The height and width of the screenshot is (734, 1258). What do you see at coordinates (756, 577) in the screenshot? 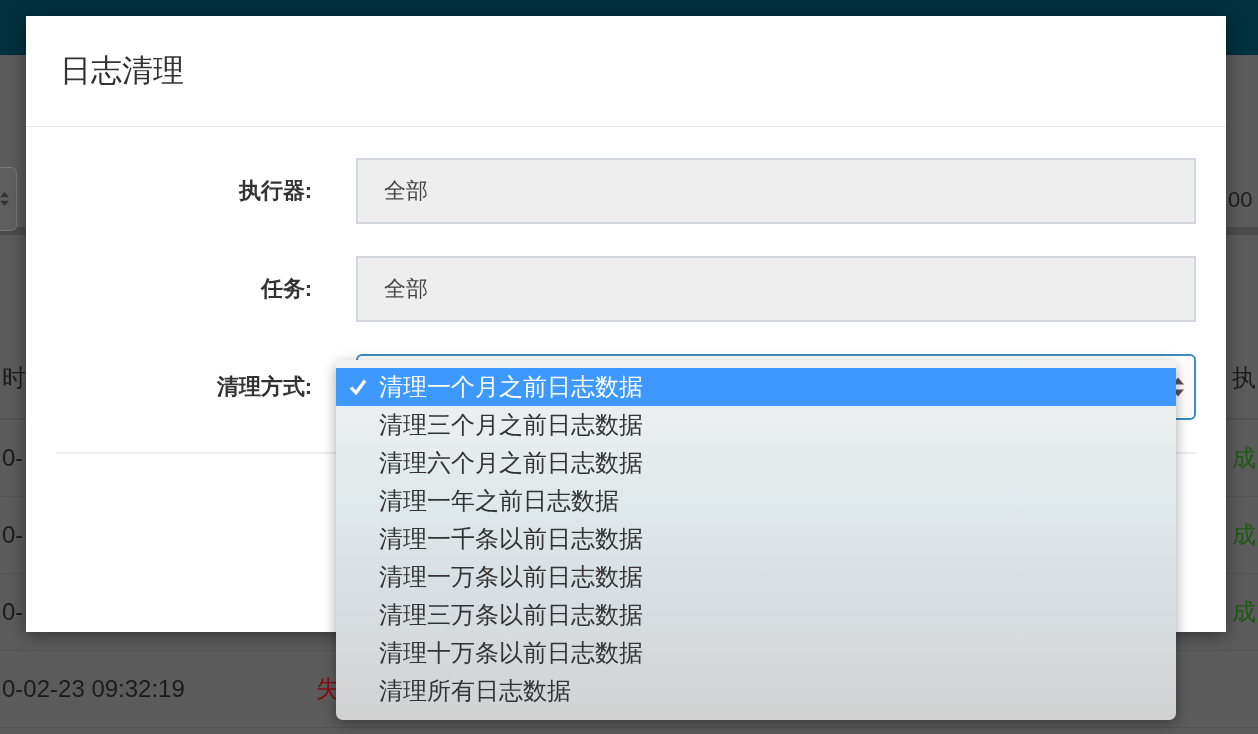
I see `dropdown-option: 清理一万条以前日志数据` at bounding box center [756, 577].